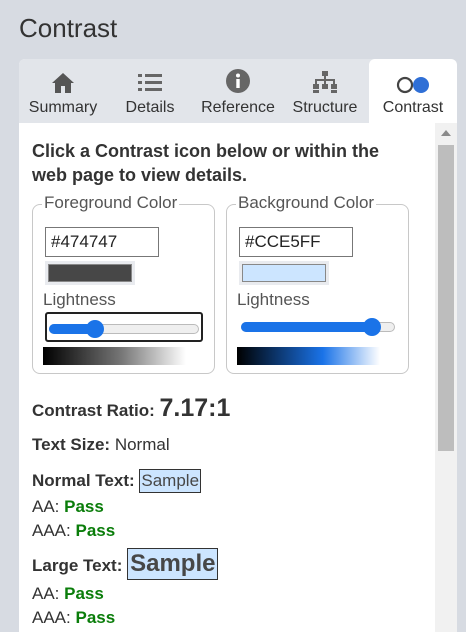 The image size is (466, 632). What do you see at coordinates (296, 242) in the screenshot?
I see `background-hex-input: #CCE5FF` at bounding box center [296, 242].